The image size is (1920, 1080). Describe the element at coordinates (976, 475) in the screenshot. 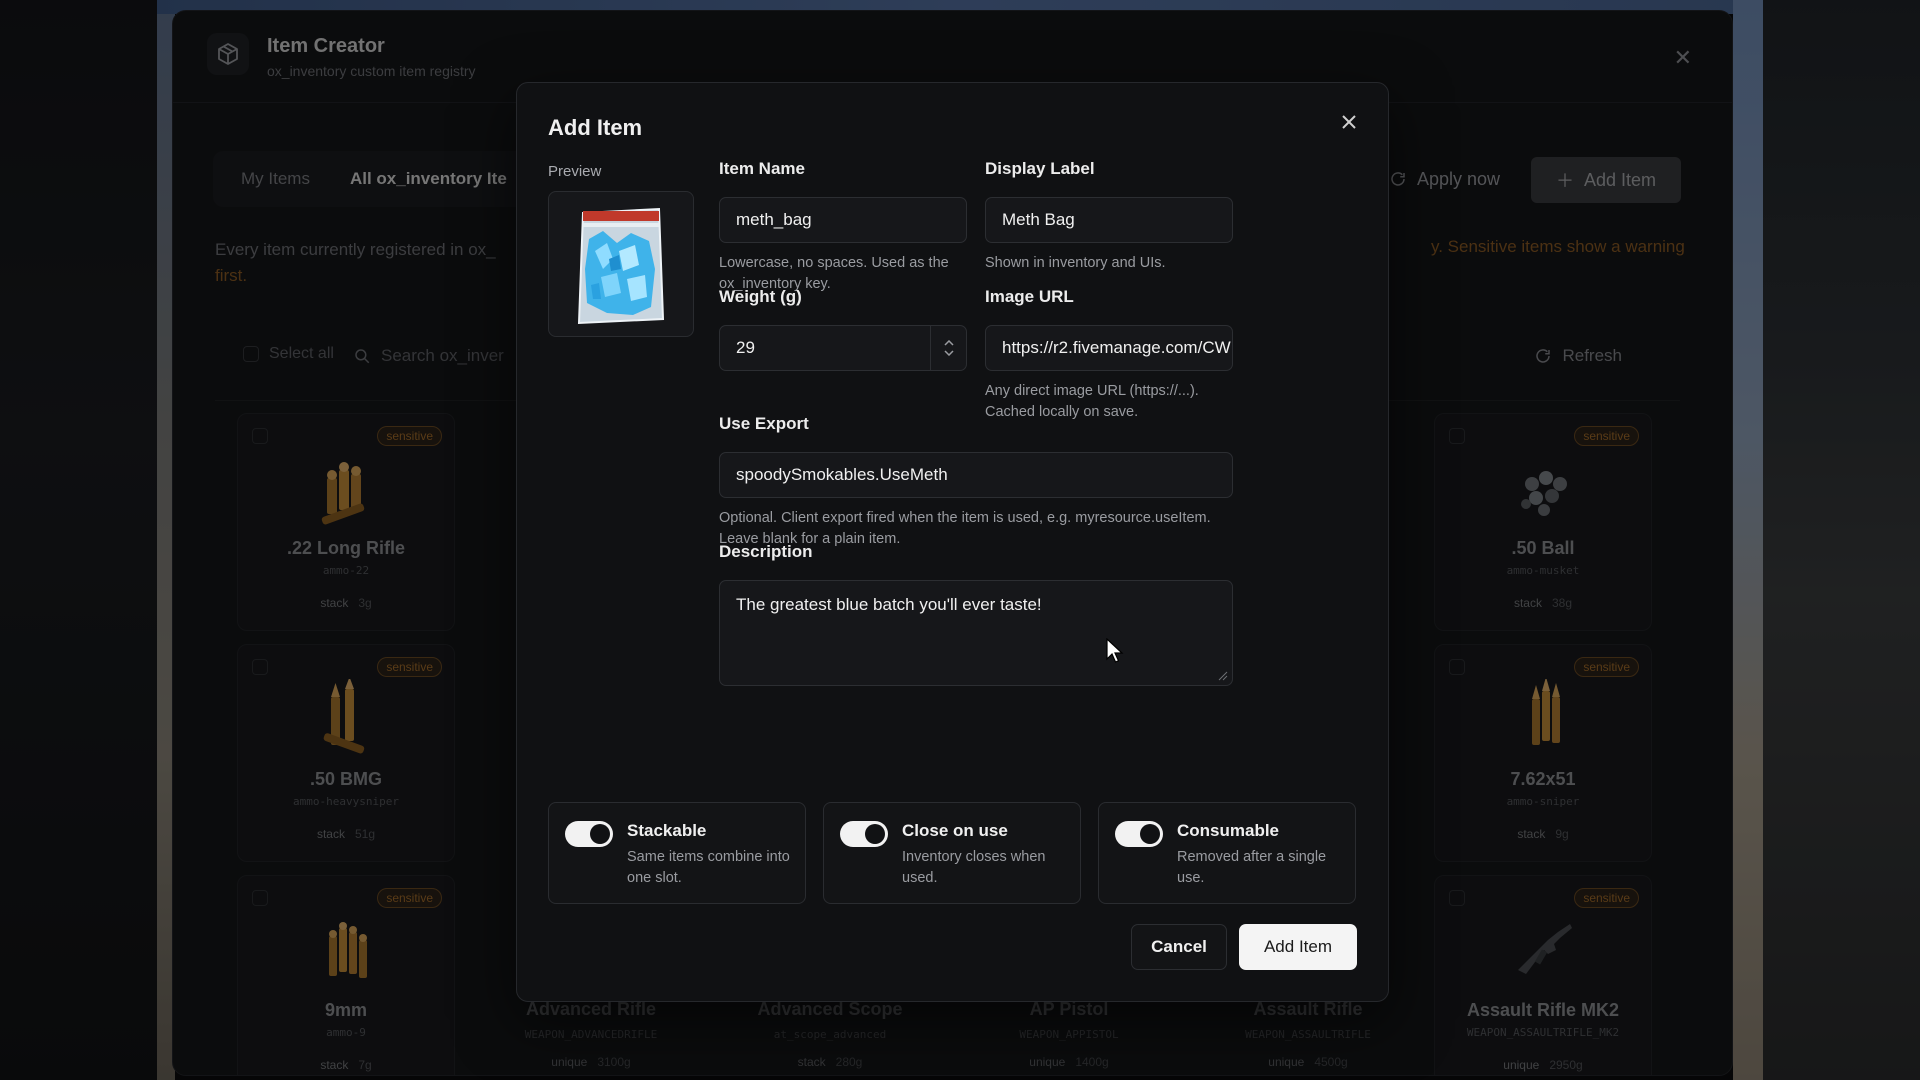

I see `use-export-input: spoodySmokables.UseMeth` at that location.